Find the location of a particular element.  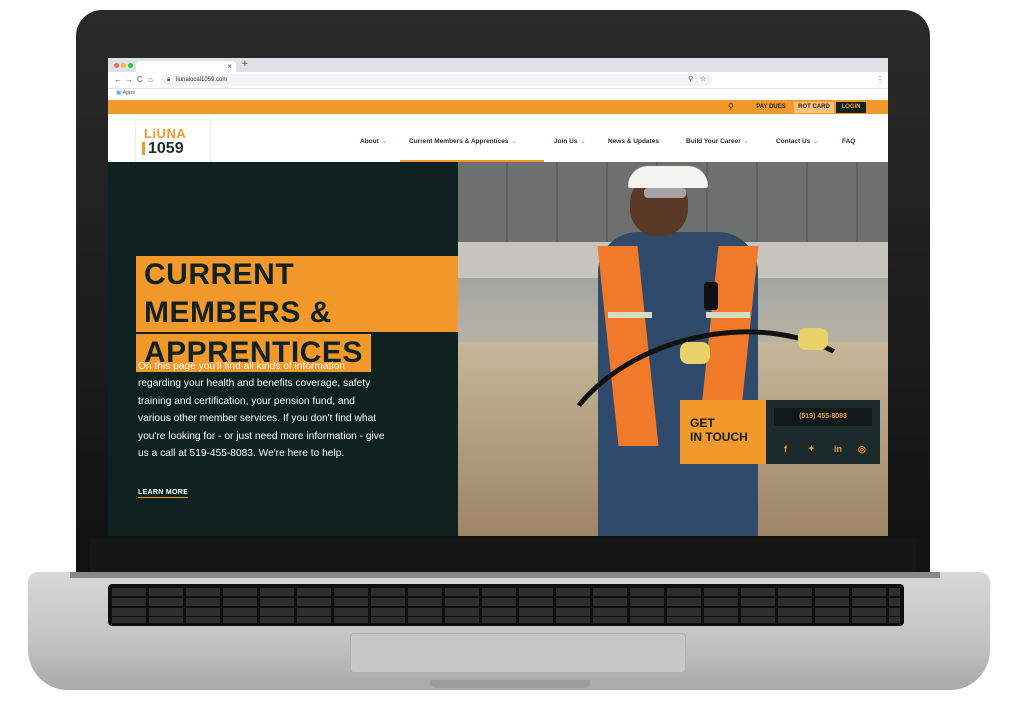

logo-wordmark: LiUNA is located at coordinates (165, 133).